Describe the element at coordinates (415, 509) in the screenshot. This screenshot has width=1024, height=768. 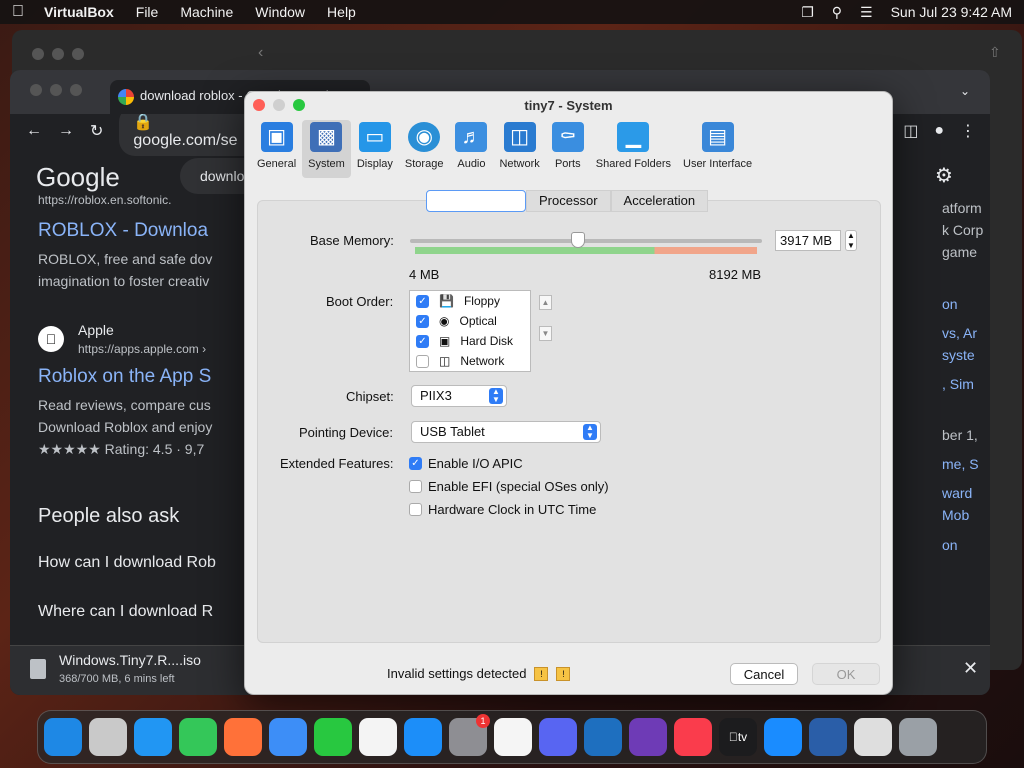
I see `utc-clock-checkbox` at that location.